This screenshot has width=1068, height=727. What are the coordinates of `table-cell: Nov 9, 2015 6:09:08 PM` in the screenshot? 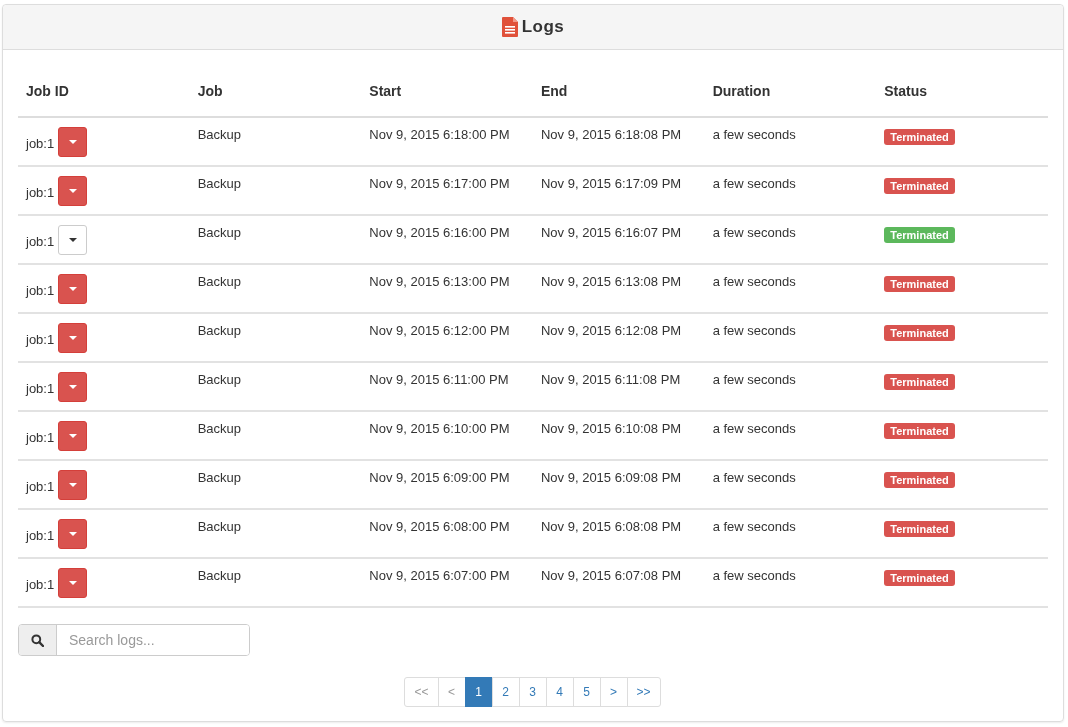 It's located at (618, 484).